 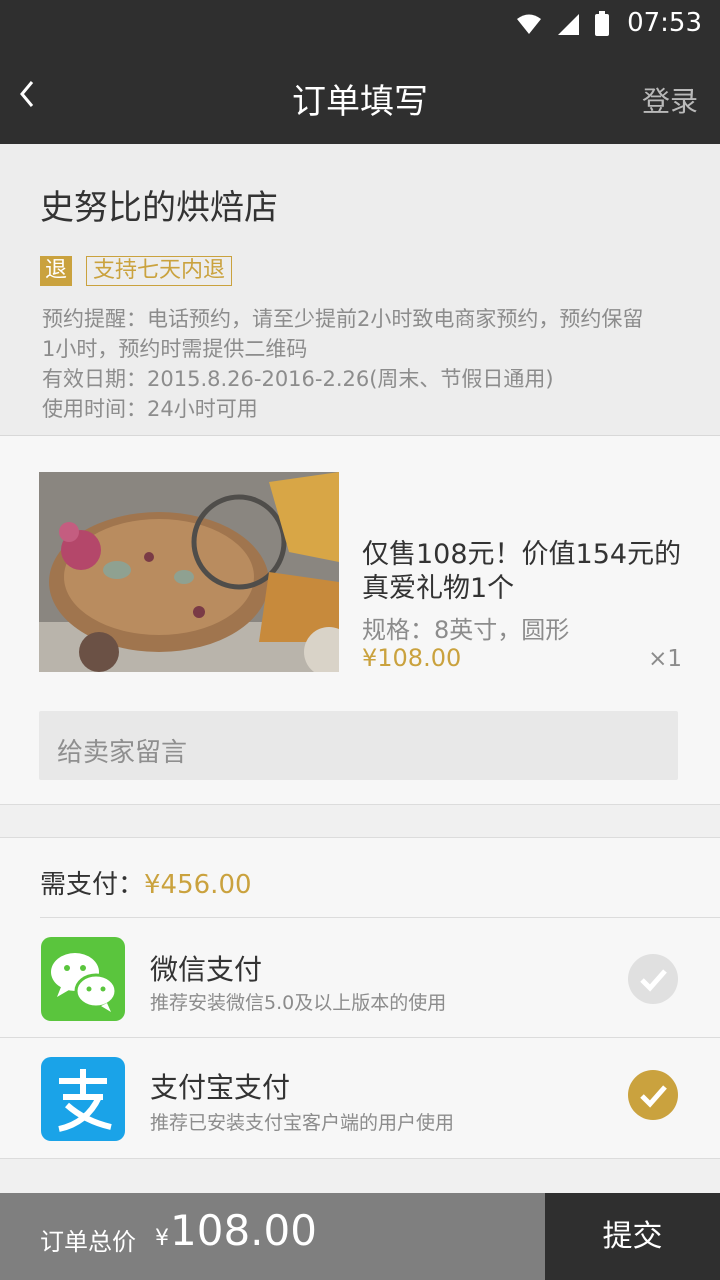 I want to click on page-title: 订单填写, so click(x=360, y=102).